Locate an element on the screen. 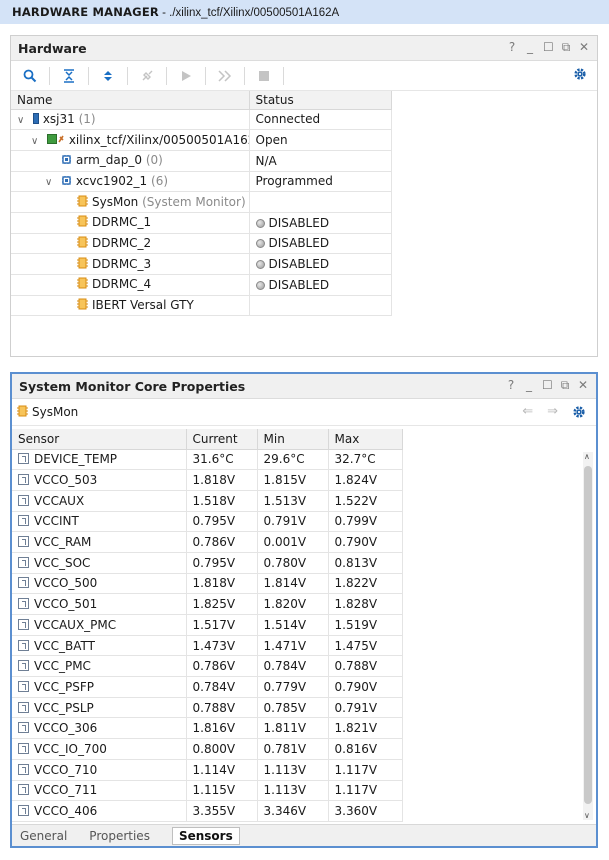 This screenshot has width=609, height=860. collapse-all-icon is located at coordinates (69, 76).